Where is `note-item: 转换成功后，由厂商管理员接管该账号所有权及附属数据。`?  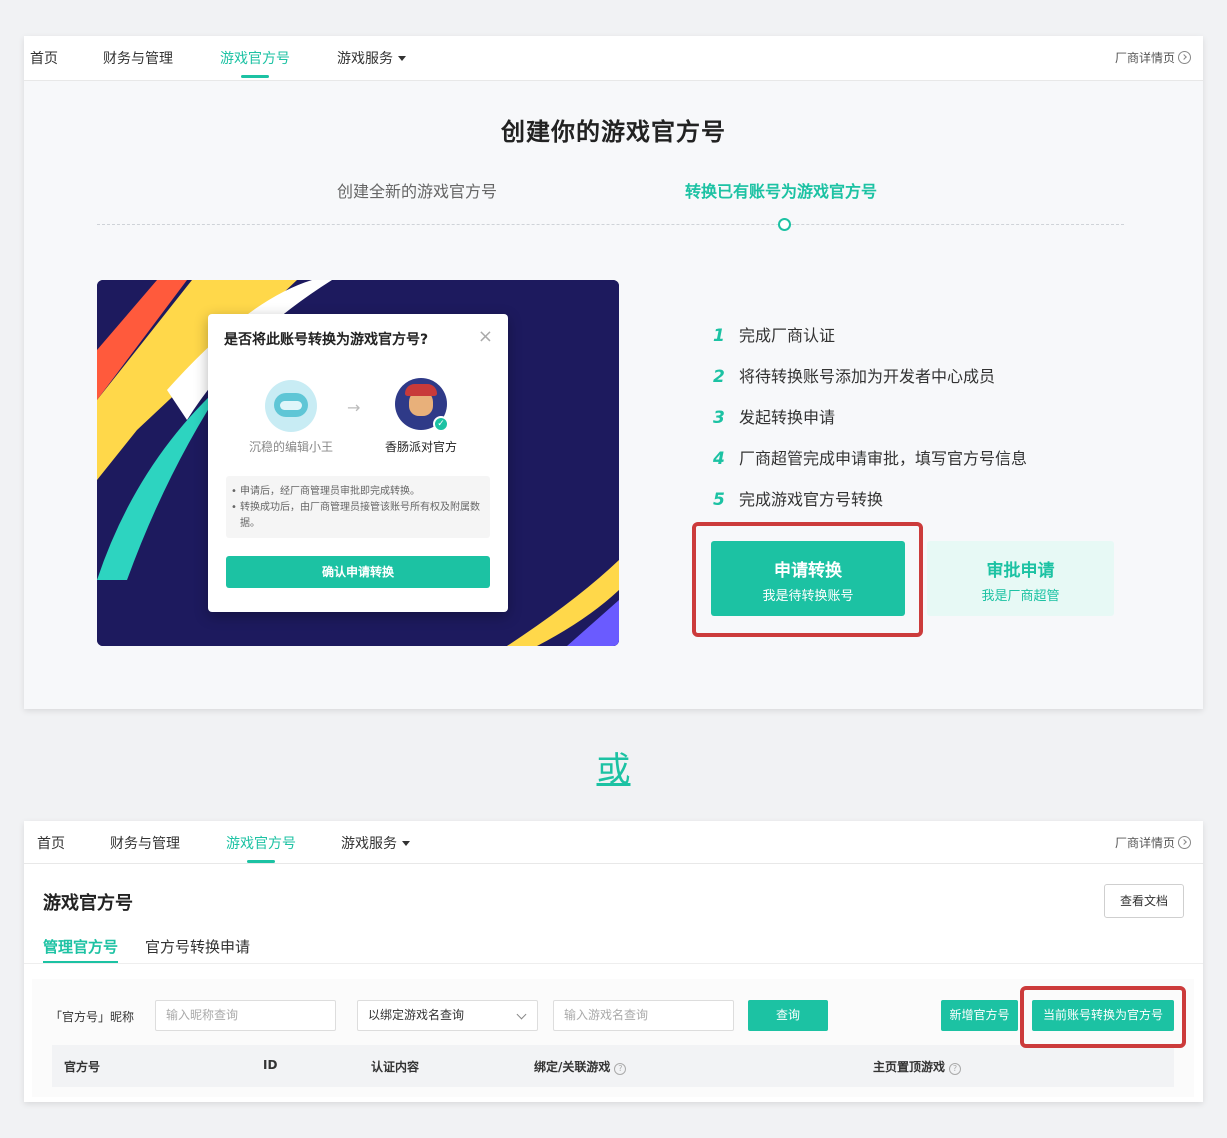
note-item: 转换成功后，由厂商管理员接管该账号所有权及附属数据。 is located at coordinates (357, 516).